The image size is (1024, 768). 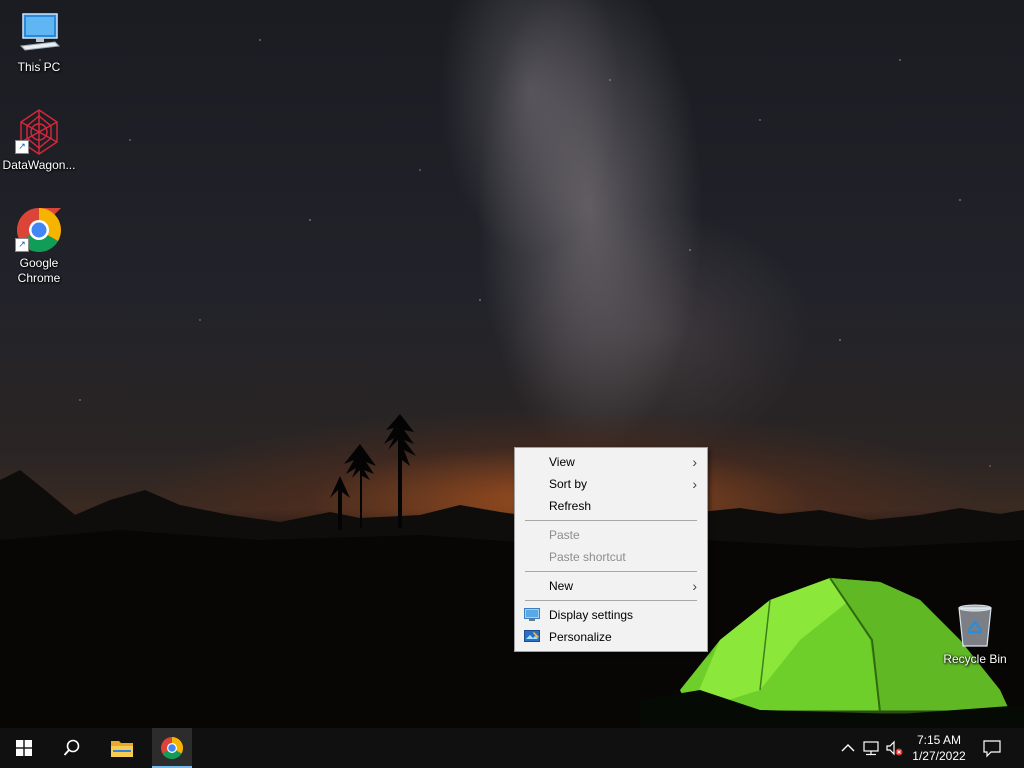 What do you see at coordinates (532, 614) in the screenshot?
I see `display-settings-icon` at bounding box center [532, 614].